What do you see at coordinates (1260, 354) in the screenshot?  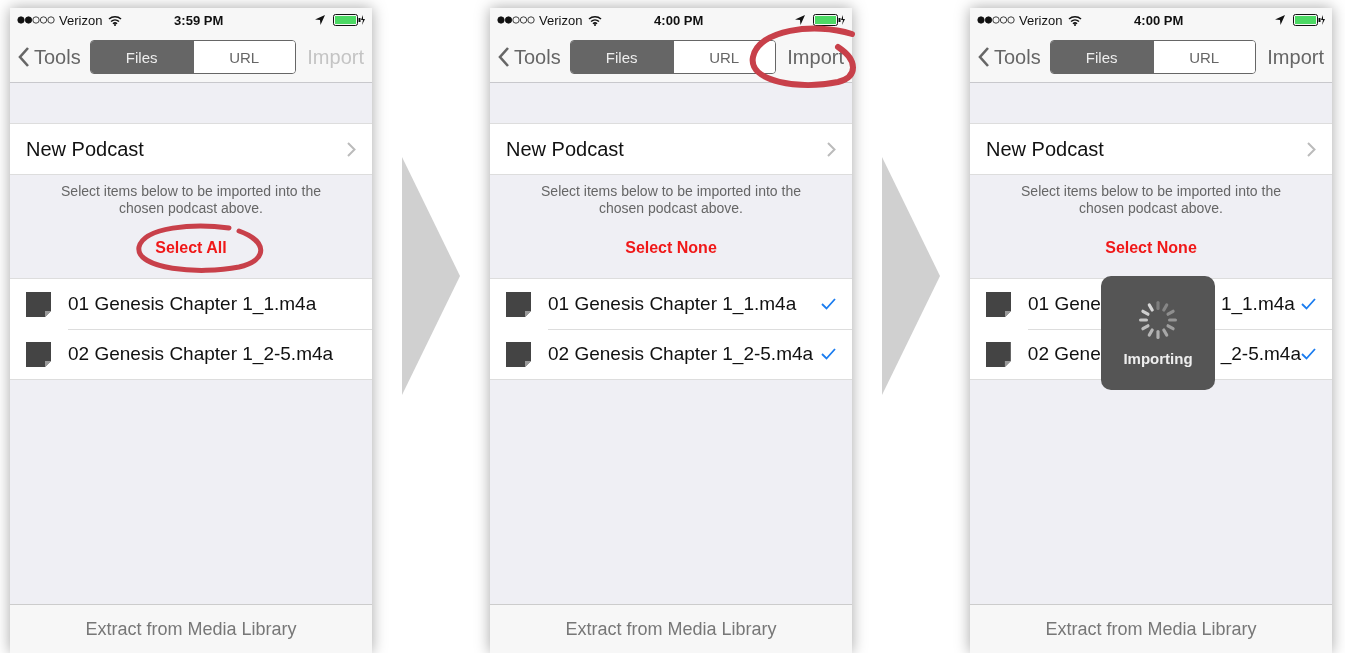 I see `file-name: _2-5.m4a` at bounding box center [1260, 354].